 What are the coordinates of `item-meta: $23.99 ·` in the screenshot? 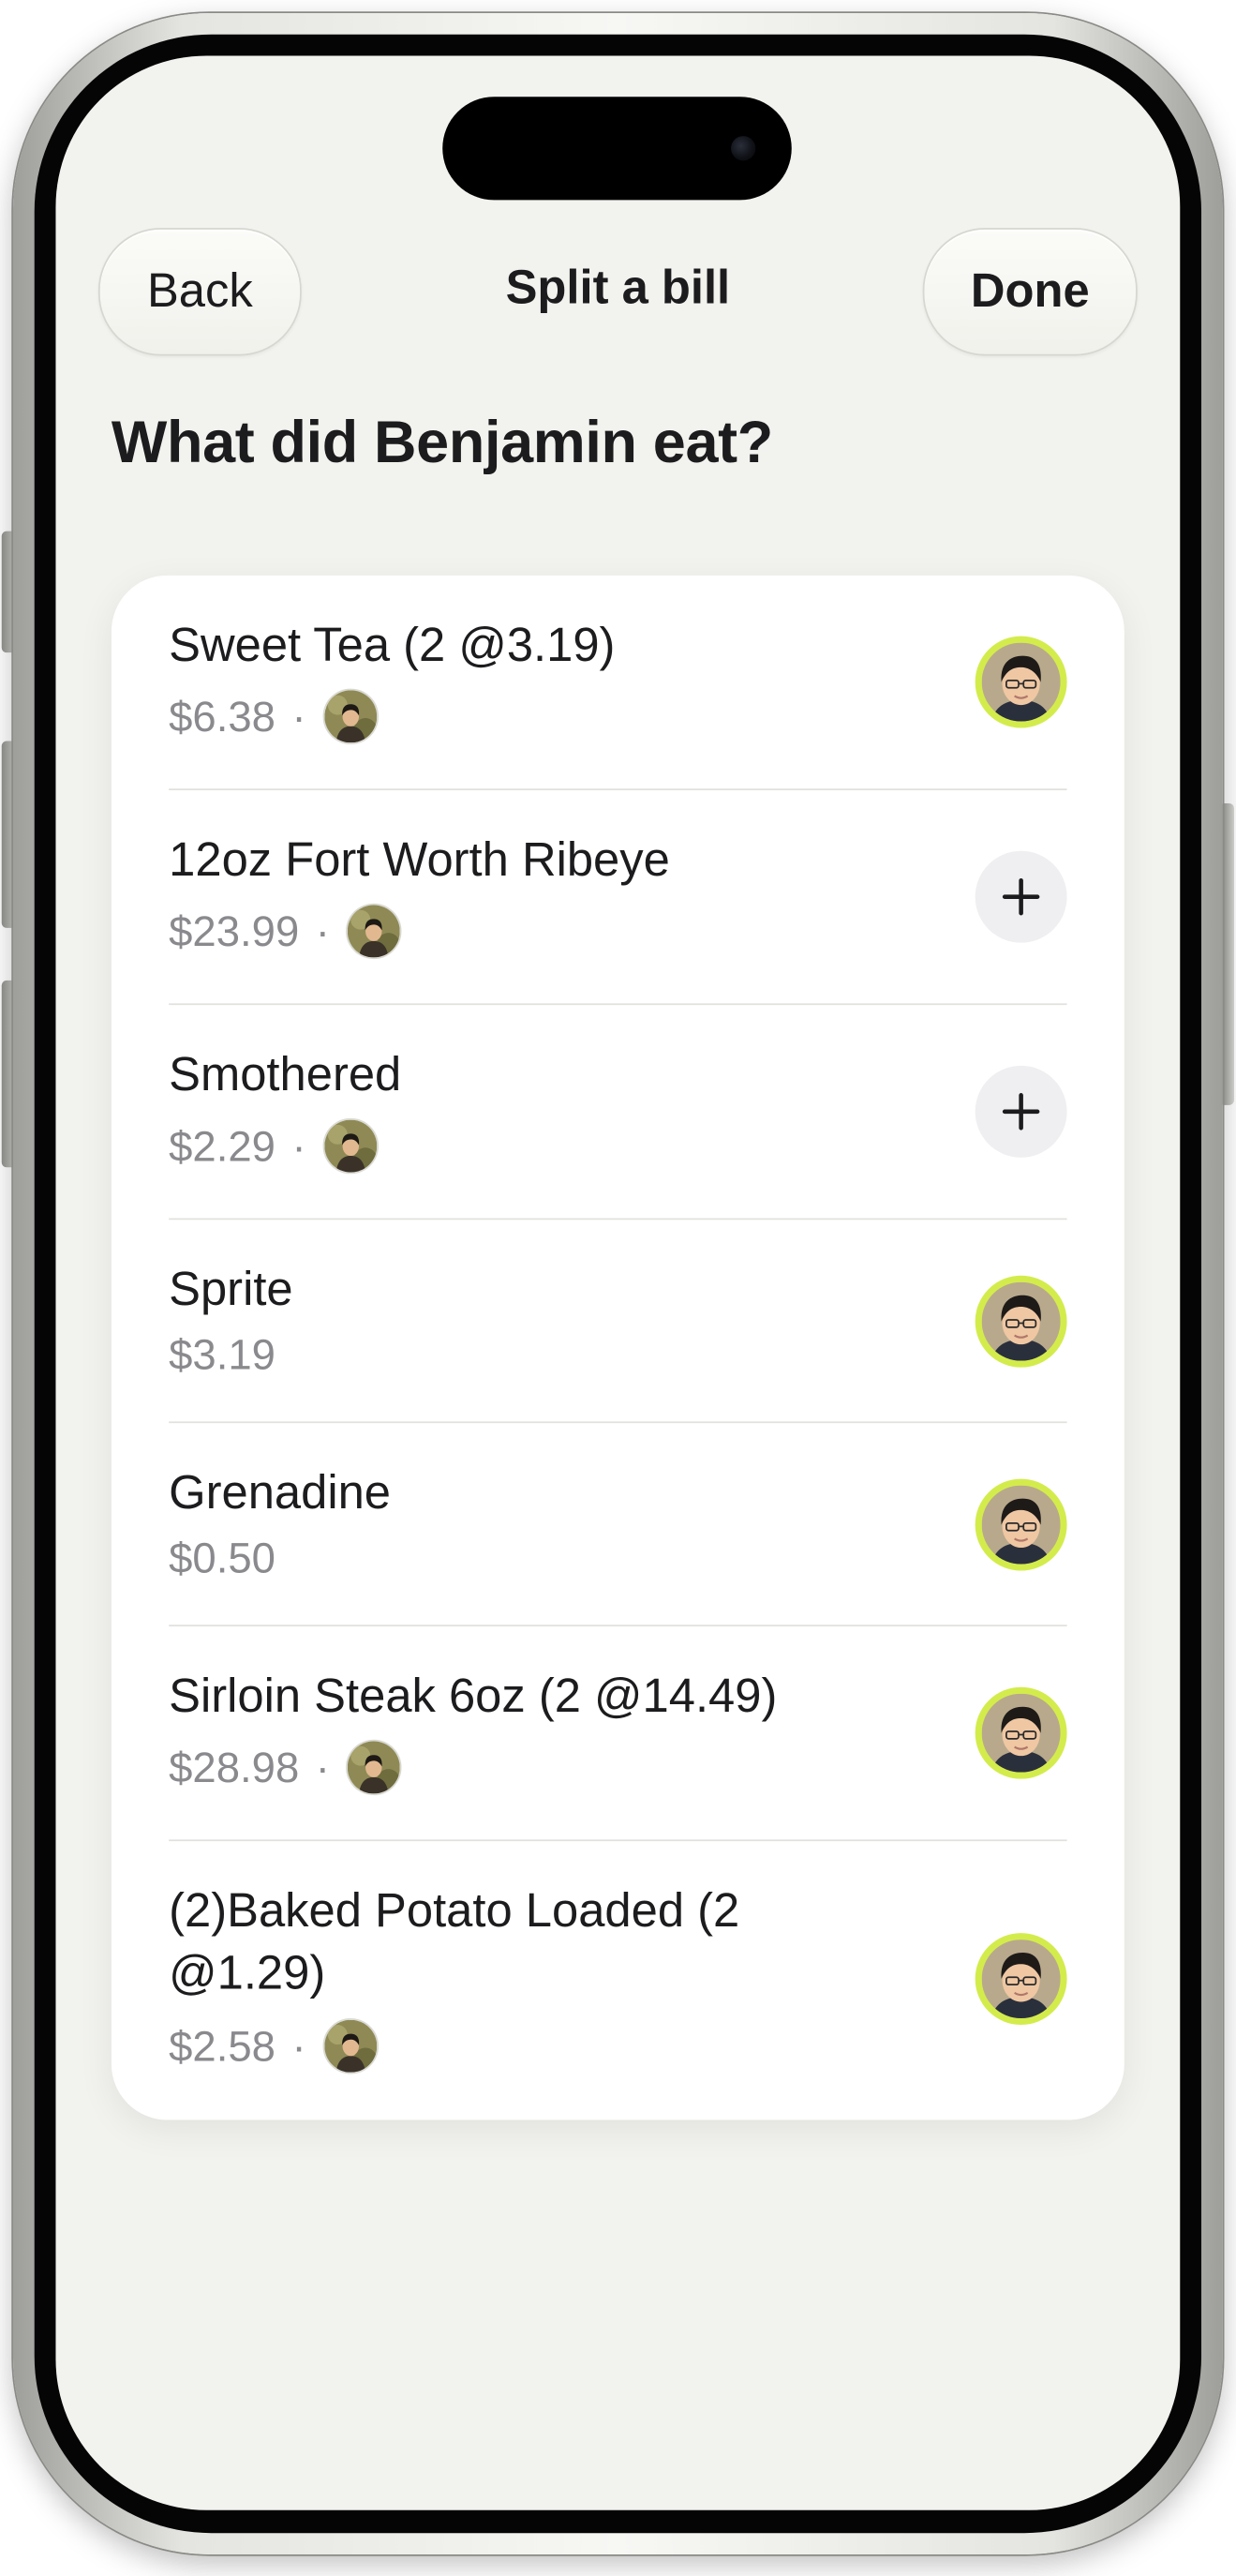 It's located at (285, 931).